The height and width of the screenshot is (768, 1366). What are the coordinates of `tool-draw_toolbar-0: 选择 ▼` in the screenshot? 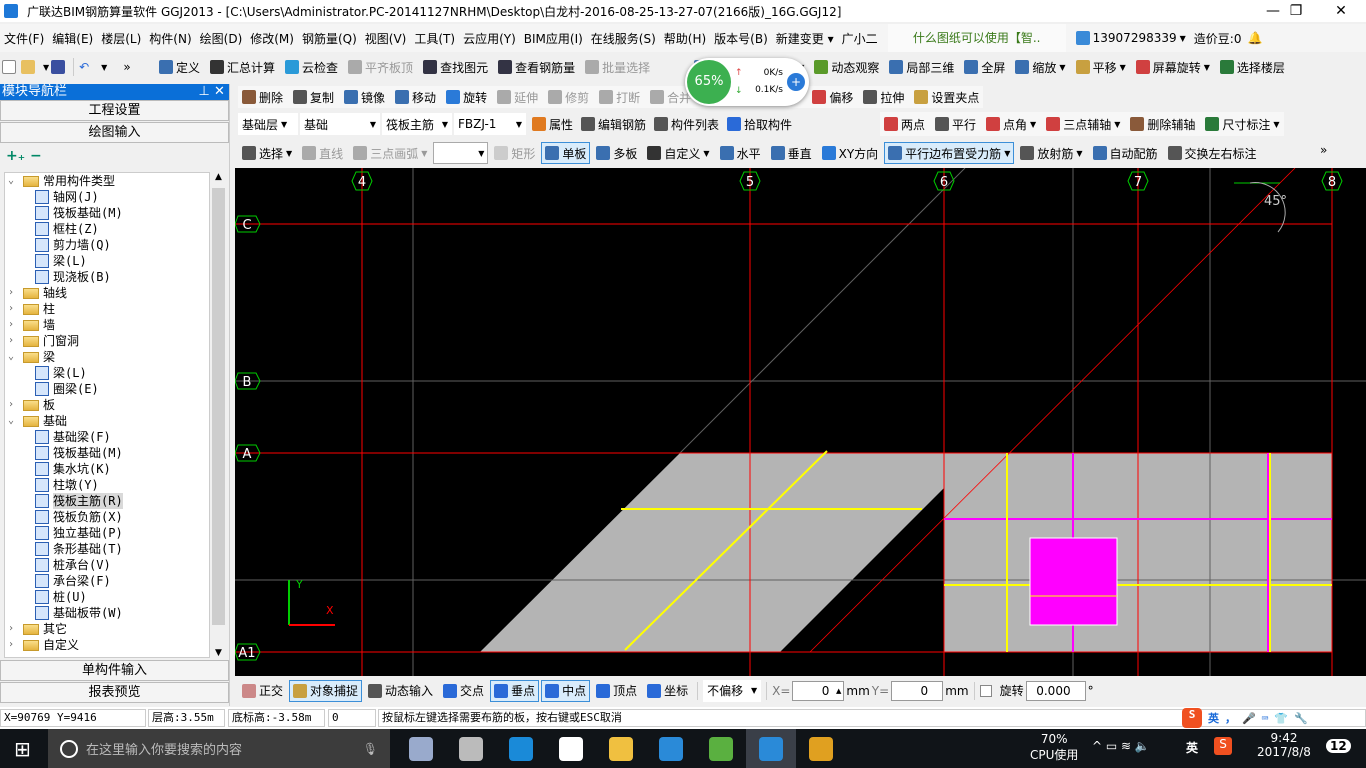 It's located at (267, 153).